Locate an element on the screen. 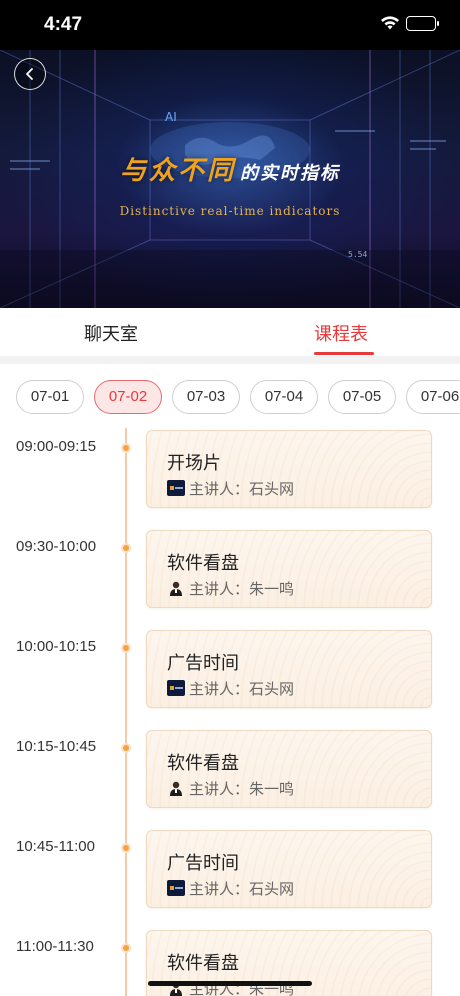  date-pill-selected: 07-02 is located at coordinates (128, 397).